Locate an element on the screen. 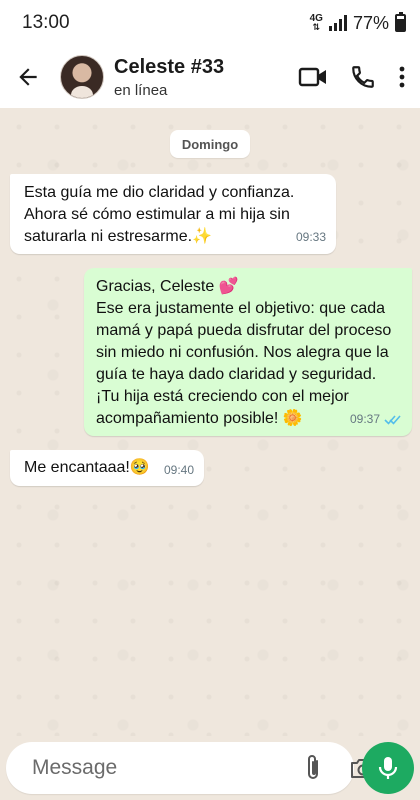 This screenshot has height=800, width=420. mic-icon is located at coordinates (388, 768).